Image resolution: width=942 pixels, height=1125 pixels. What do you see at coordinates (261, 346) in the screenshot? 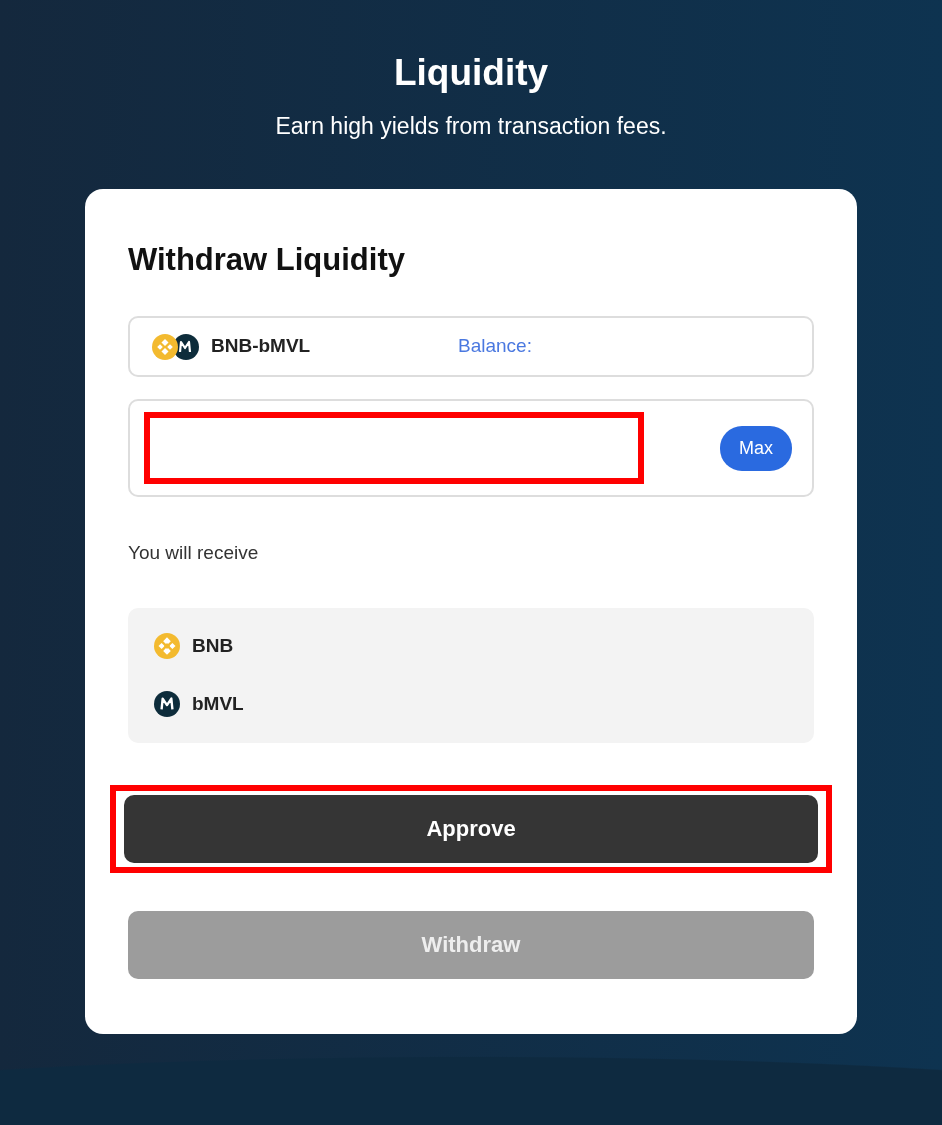
I see `pair-label: BNB-bMVL` at bounding box center [261, 346].